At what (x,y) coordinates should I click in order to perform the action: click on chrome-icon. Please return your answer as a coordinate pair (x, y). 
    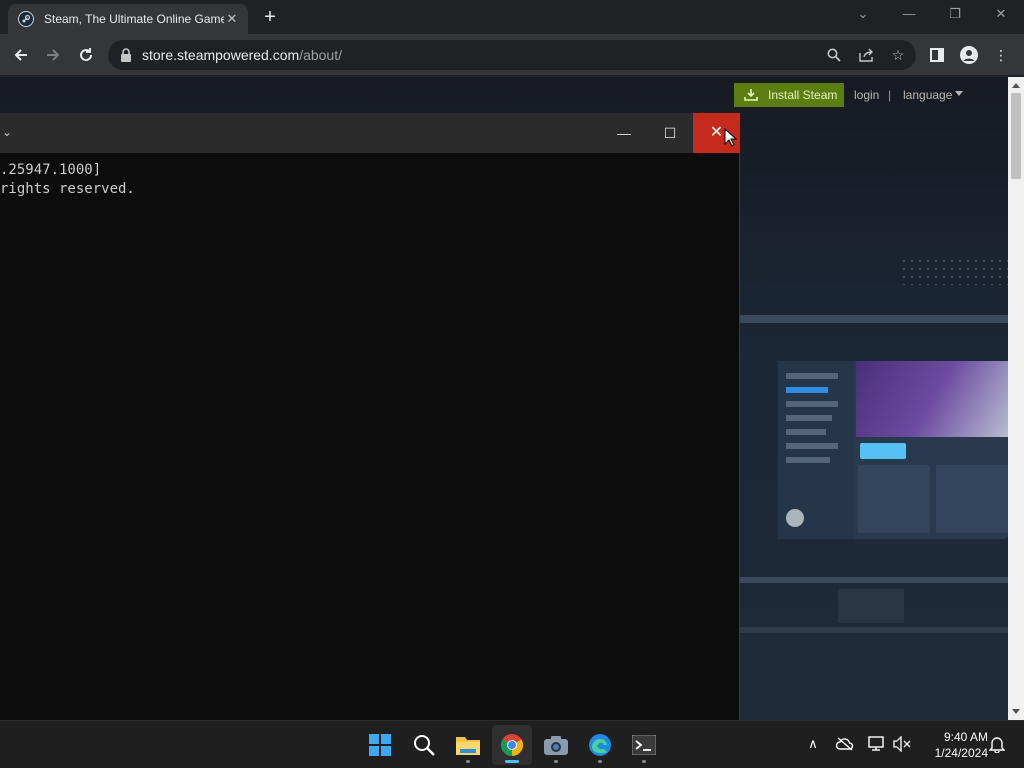
    Looking at the image, I should click on (512, 745).